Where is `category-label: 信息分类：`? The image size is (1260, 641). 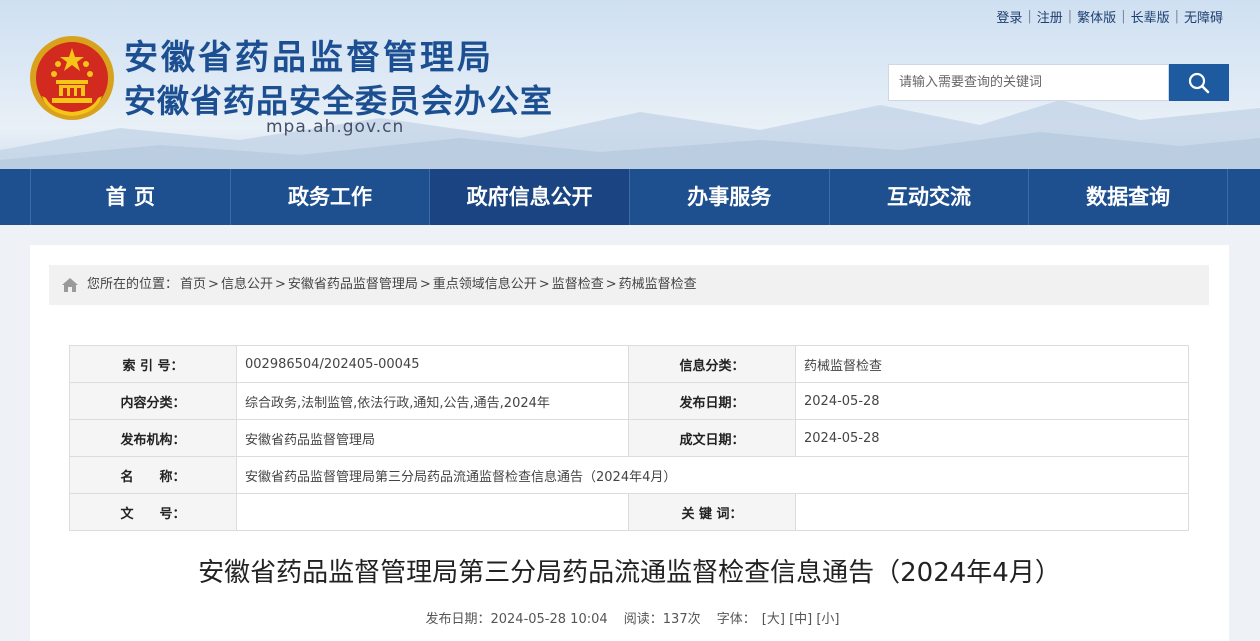 category-label: 信息分类： is located at coordinates (712, 364).